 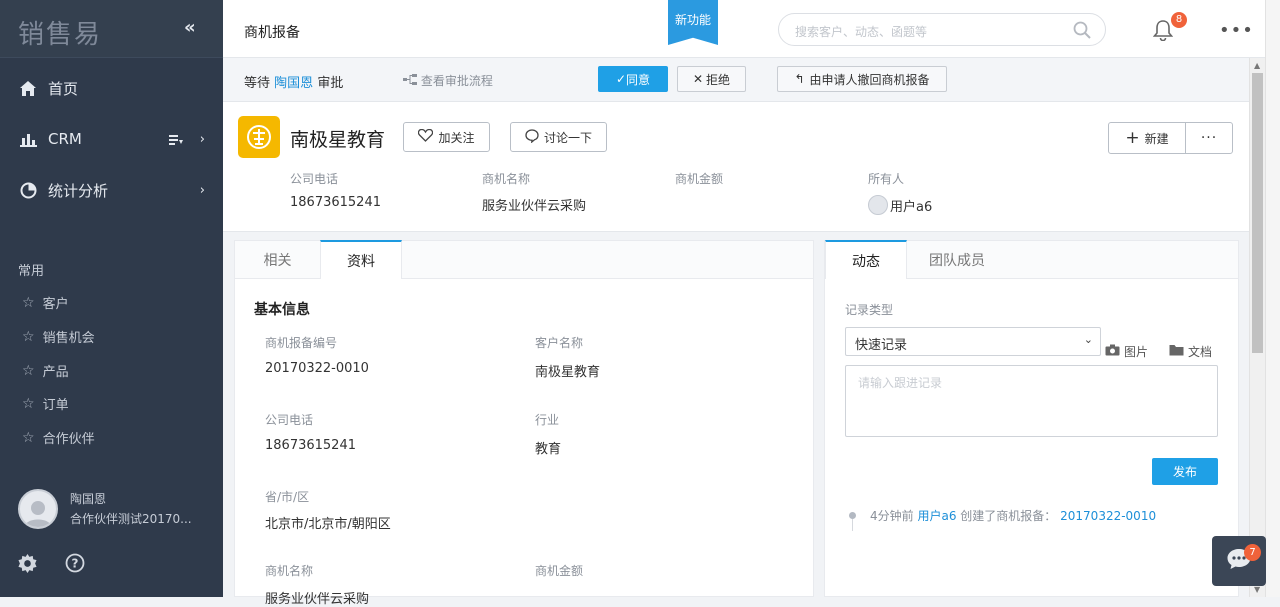 I want to click on top-bar: 商机报备 新功能 搜索客户、动态、函题等 8 •••, so click(x=751, y=29).